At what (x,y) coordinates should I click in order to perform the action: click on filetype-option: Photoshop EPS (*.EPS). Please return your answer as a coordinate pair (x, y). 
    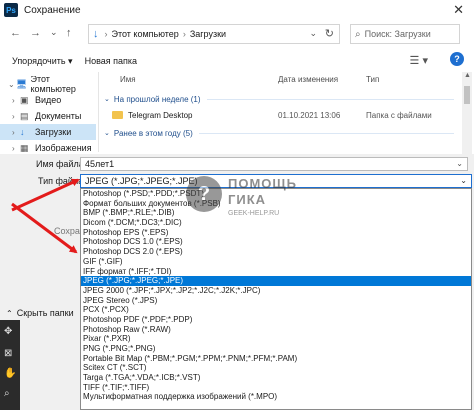
    Looking at the image, I should click on (276, 233).